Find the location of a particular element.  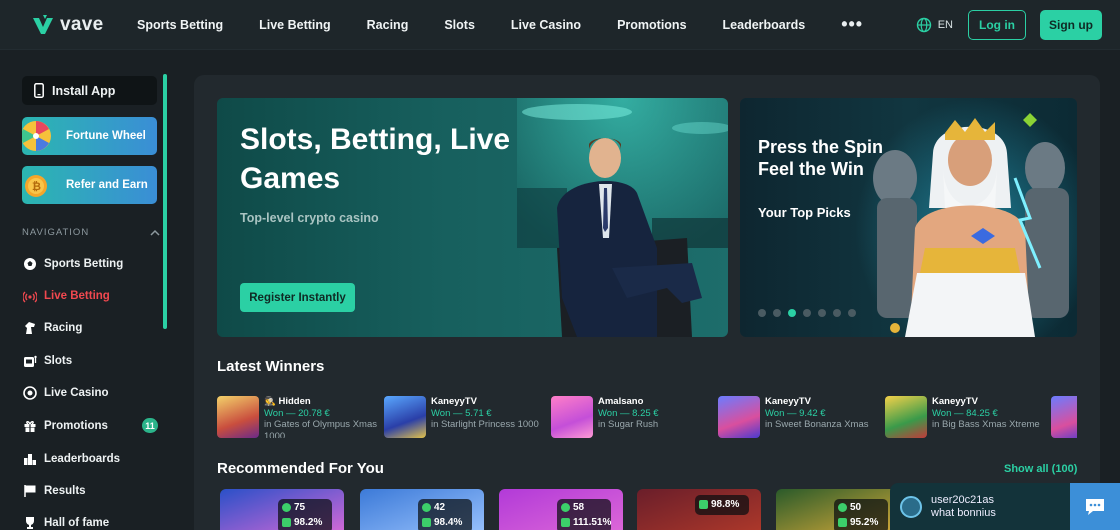

brand-logo: vave is located at coordinates (82, 25).